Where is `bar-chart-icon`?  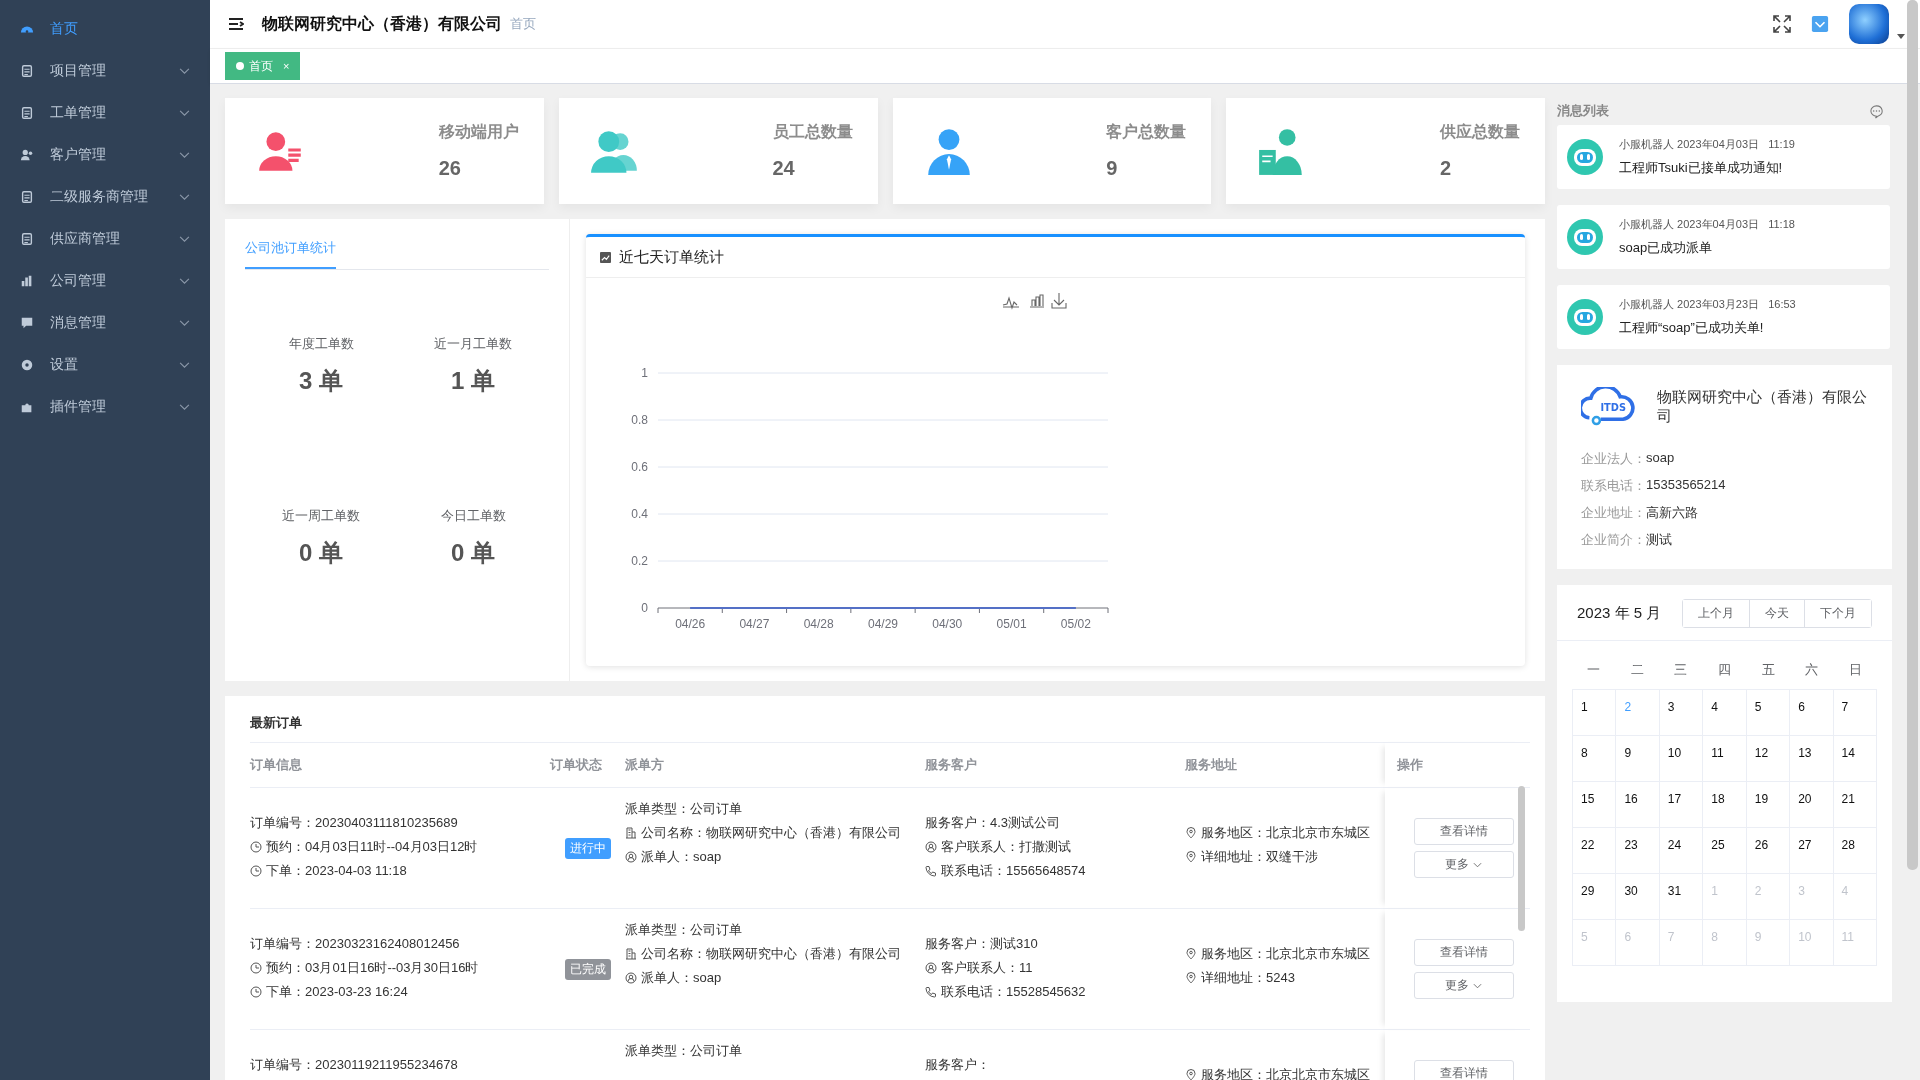 bar-chart-icon is located at coordinates (1037, 301).